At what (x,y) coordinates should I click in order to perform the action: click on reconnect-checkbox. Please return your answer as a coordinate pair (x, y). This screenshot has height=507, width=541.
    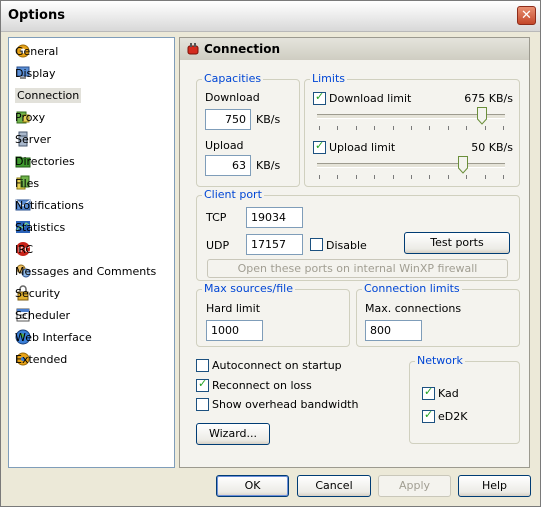
    Looking at the image, I should click on (202, 384).